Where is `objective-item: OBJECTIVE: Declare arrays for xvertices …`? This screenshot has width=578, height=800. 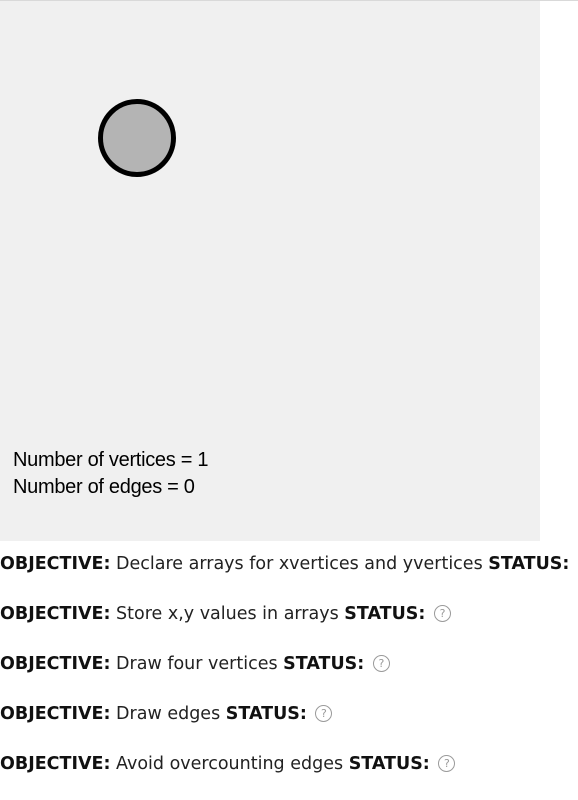 objective-item: OBJECTIVE: Declare arrays for xvertices … is located at coordinates (289, 575).